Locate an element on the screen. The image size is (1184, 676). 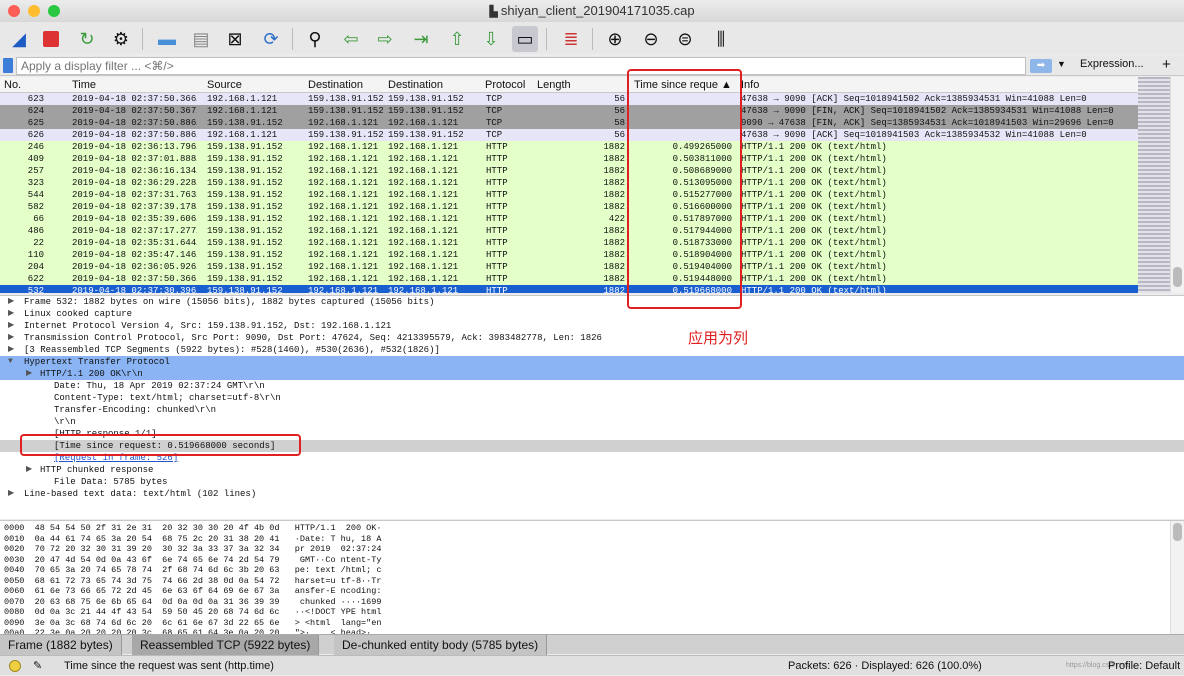
column-header-destination: Destination is located at coordinates (335, 85).